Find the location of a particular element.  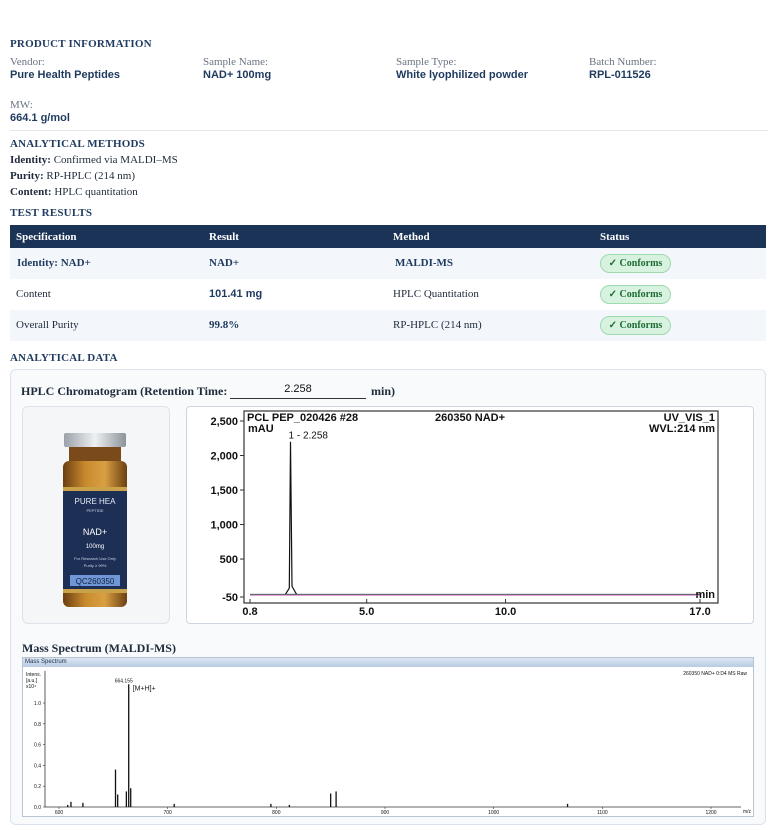

vial-note-2: Purity ≥ 99% is located at coordinates (95, 565).